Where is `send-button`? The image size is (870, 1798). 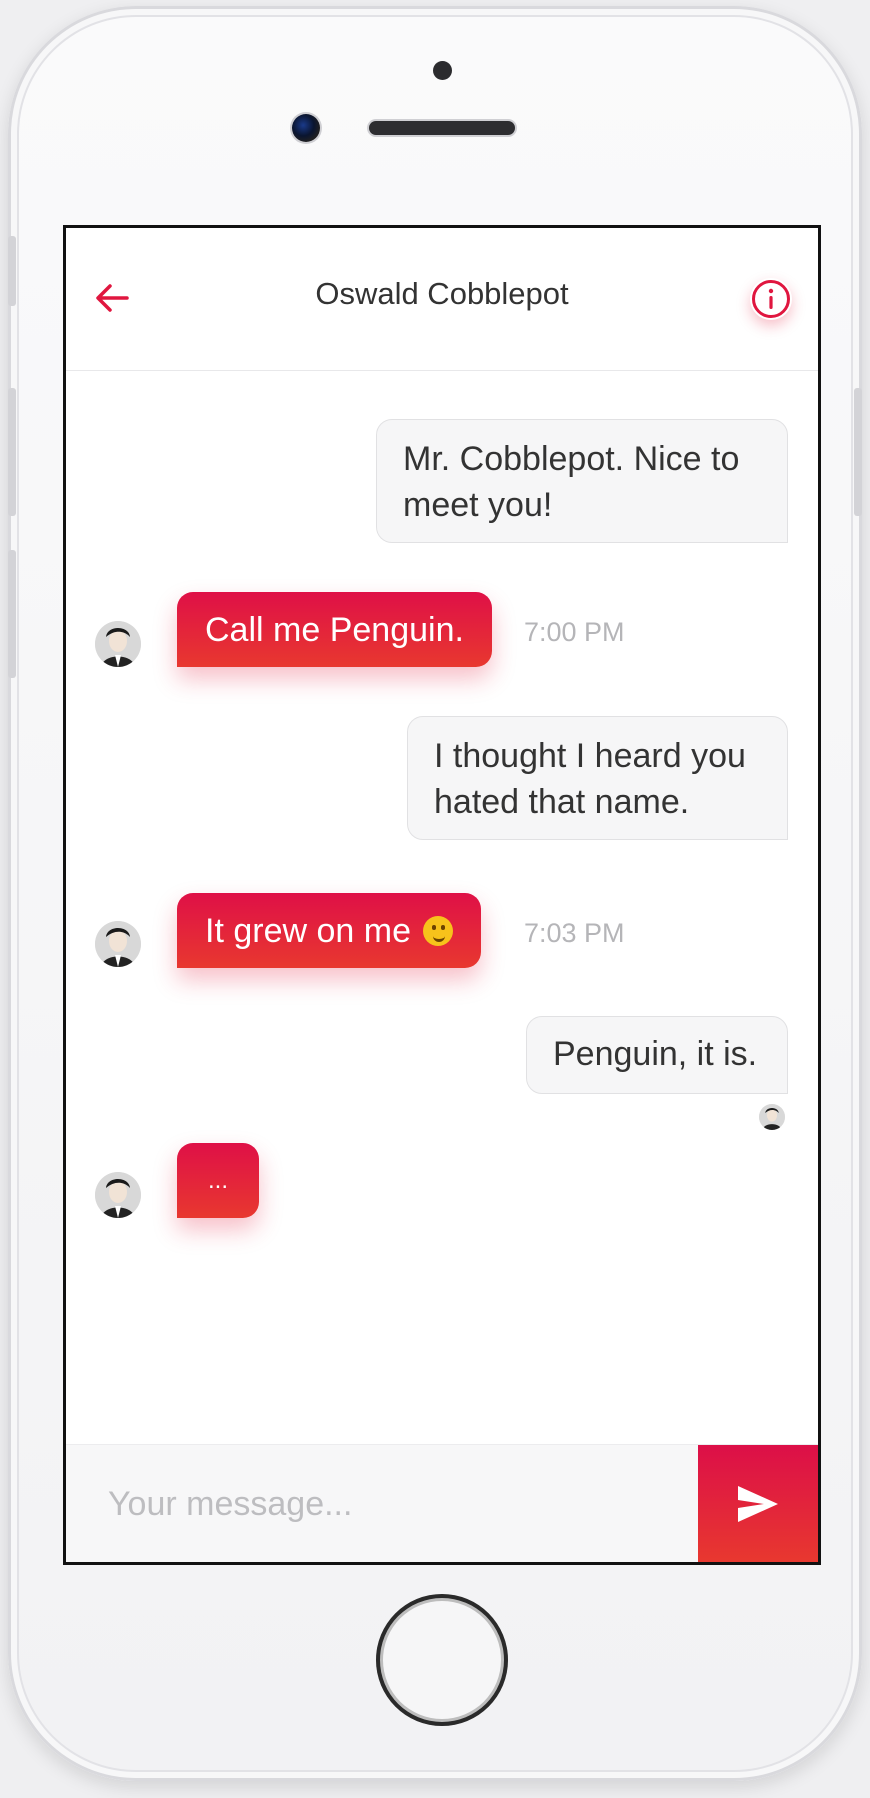
send-button is located at coordinates (758, 1503).